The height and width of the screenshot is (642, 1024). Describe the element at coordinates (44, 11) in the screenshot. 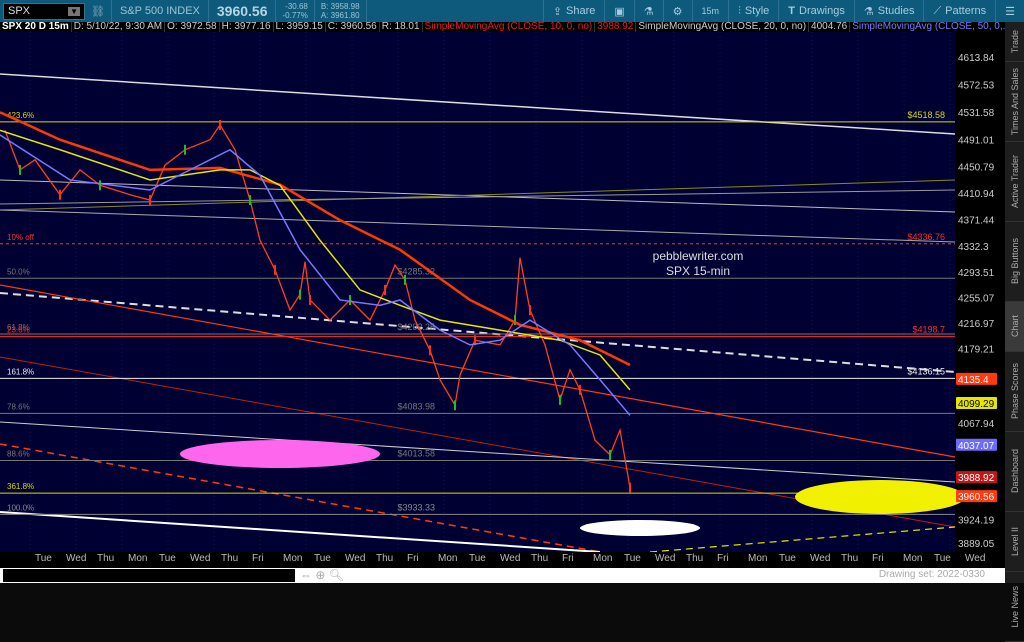

I see `symbol-selector: SPX ▼` at that location.